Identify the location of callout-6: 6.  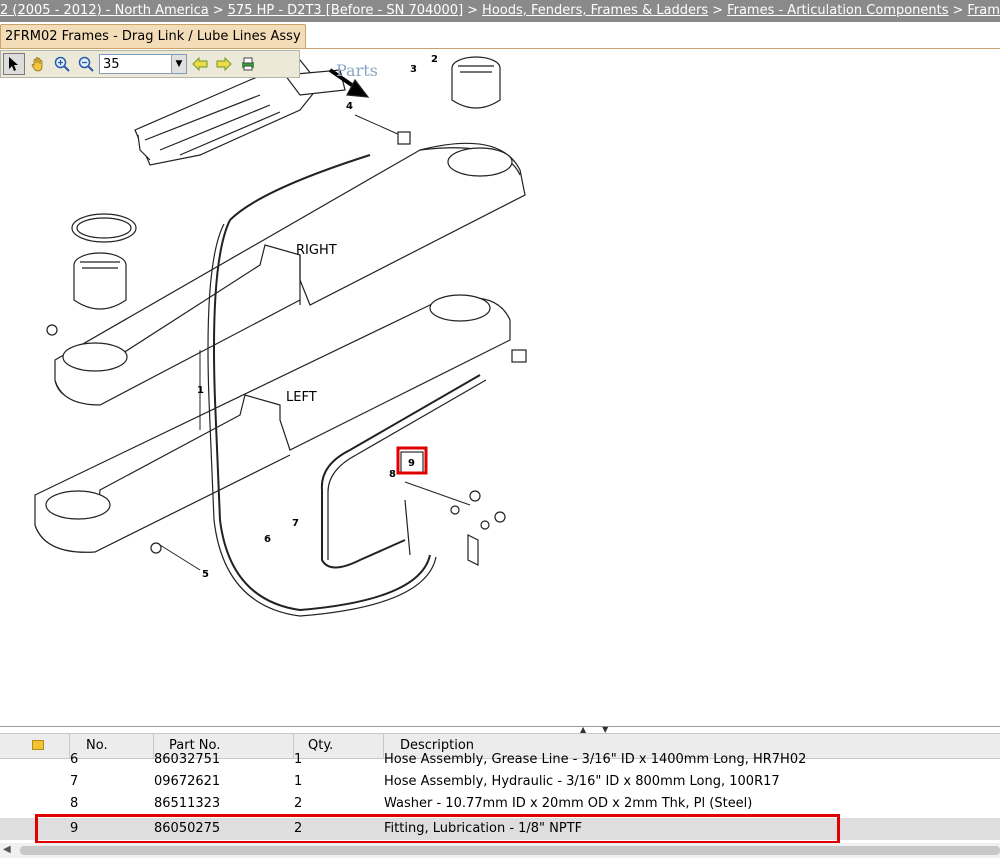
(267, 539).